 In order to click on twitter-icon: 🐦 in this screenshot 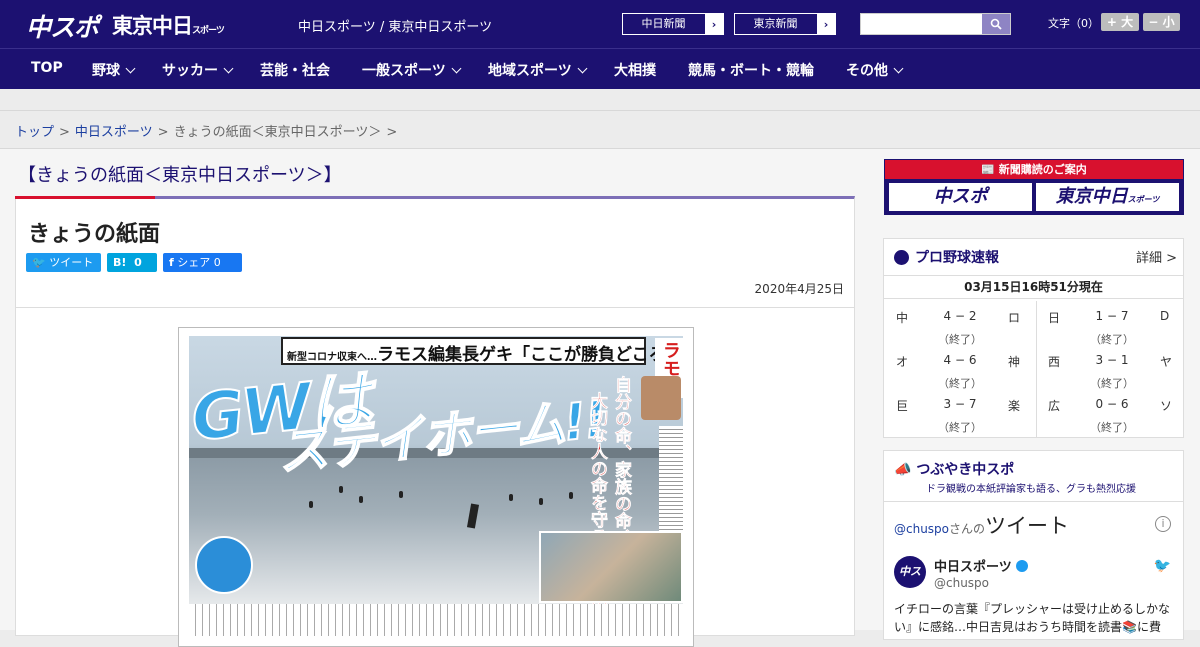, I will do `click(39, 262)`.